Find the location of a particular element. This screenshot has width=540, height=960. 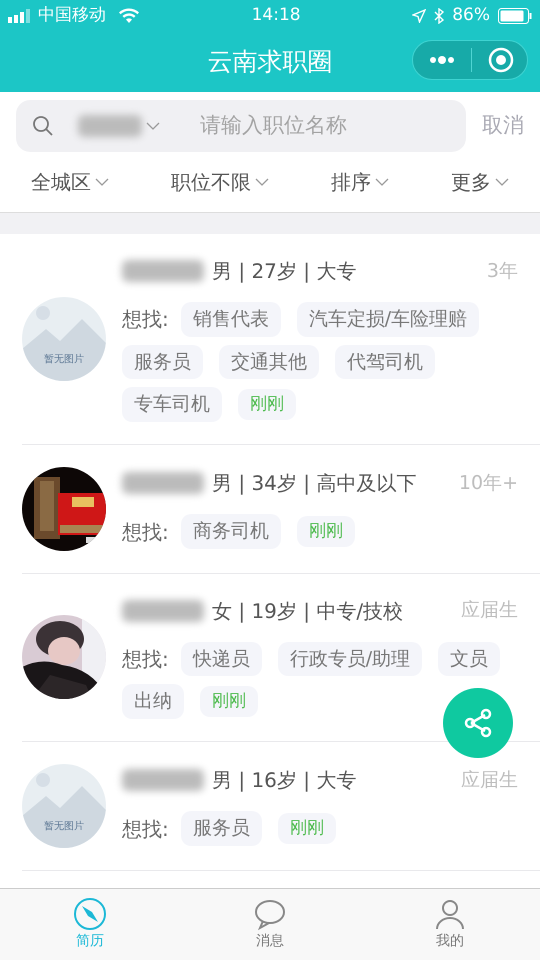

capsule-menu is located at coordinates (470, 60).